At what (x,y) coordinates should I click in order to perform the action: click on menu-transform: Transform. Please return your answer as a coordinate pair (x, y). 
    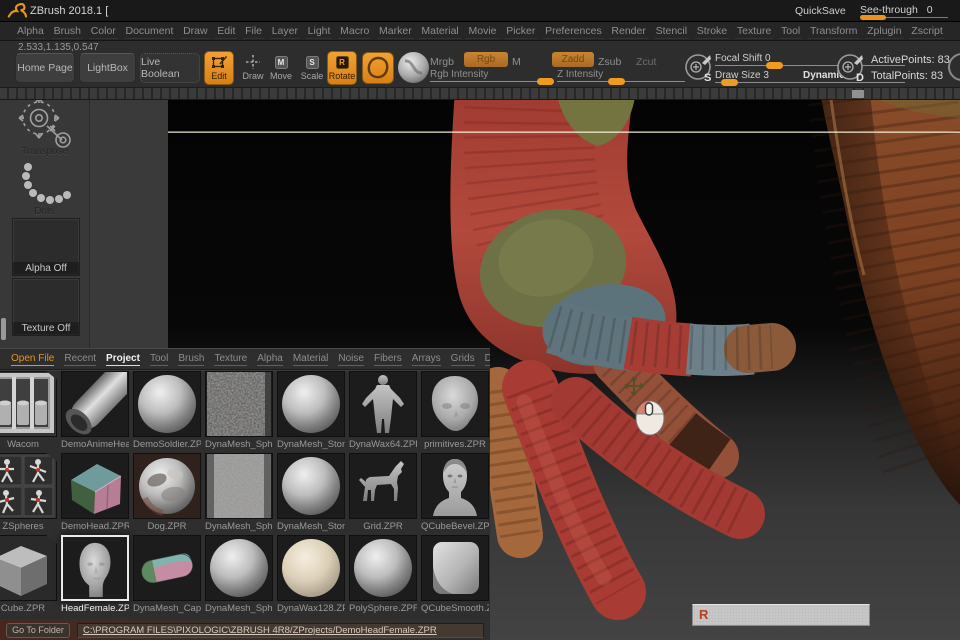
    Looking at the image, I should click on (833, 31).